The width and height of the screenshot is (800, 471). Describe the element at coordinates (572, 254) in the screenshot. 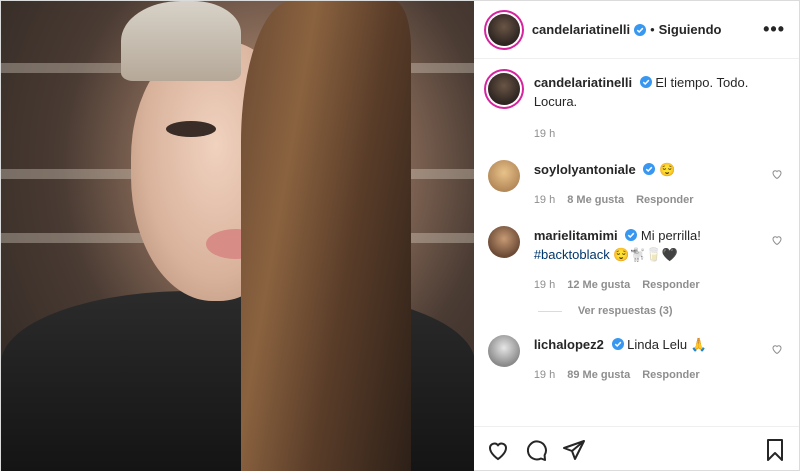

I see `hashtag-link: #backtoblack` at that location.